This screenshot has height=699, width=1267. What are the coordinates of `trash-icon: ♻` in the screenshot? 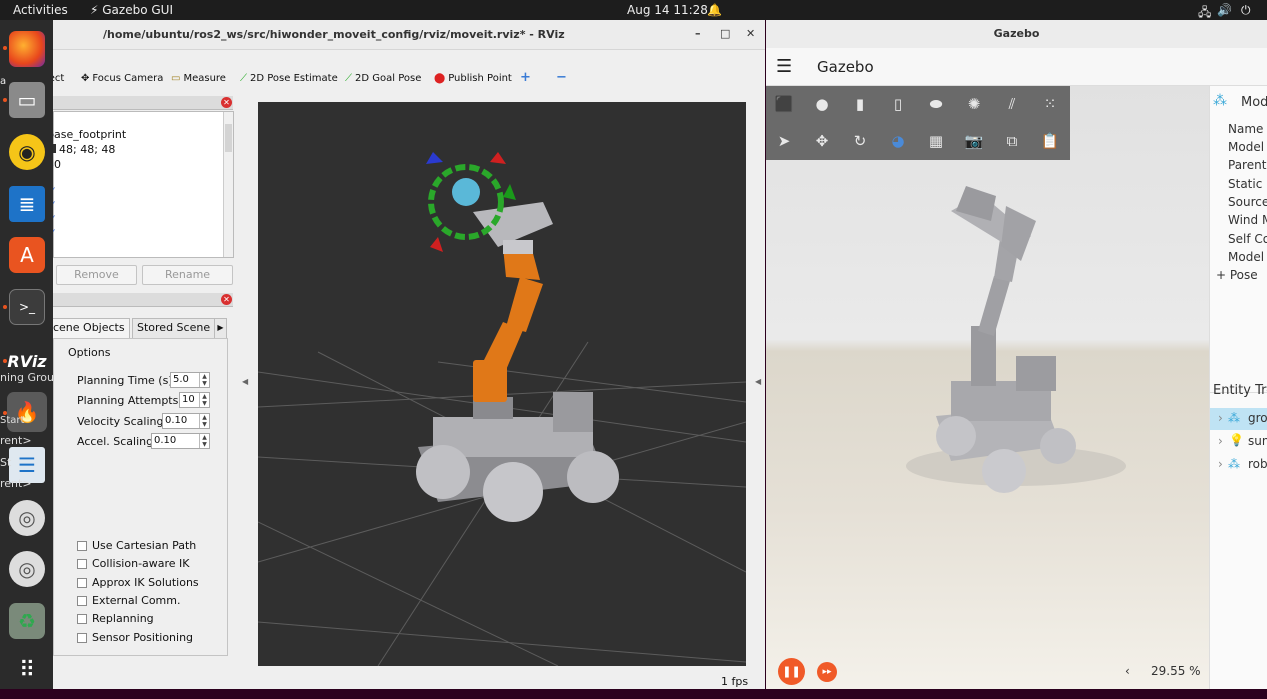 It's located at (27, 621).